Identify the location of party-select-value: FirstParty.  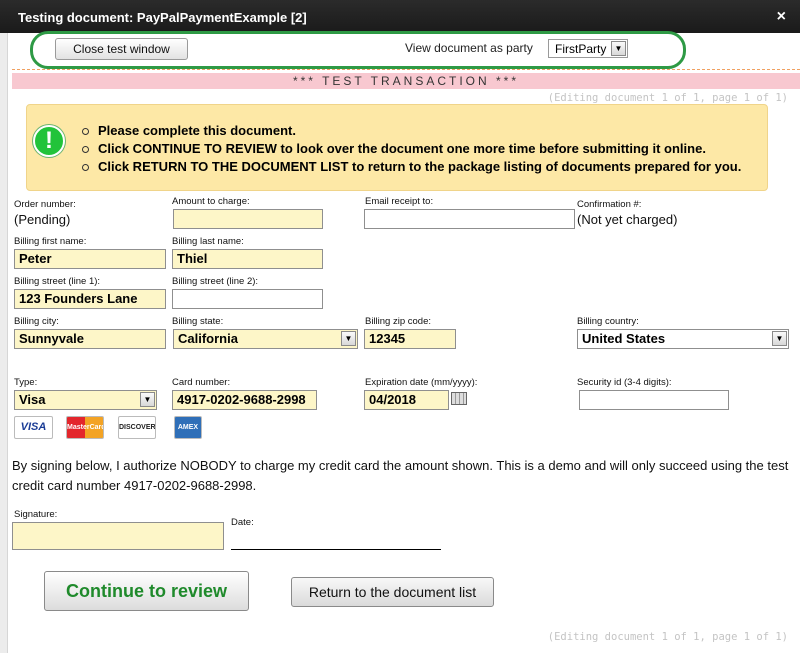
(581, 49).